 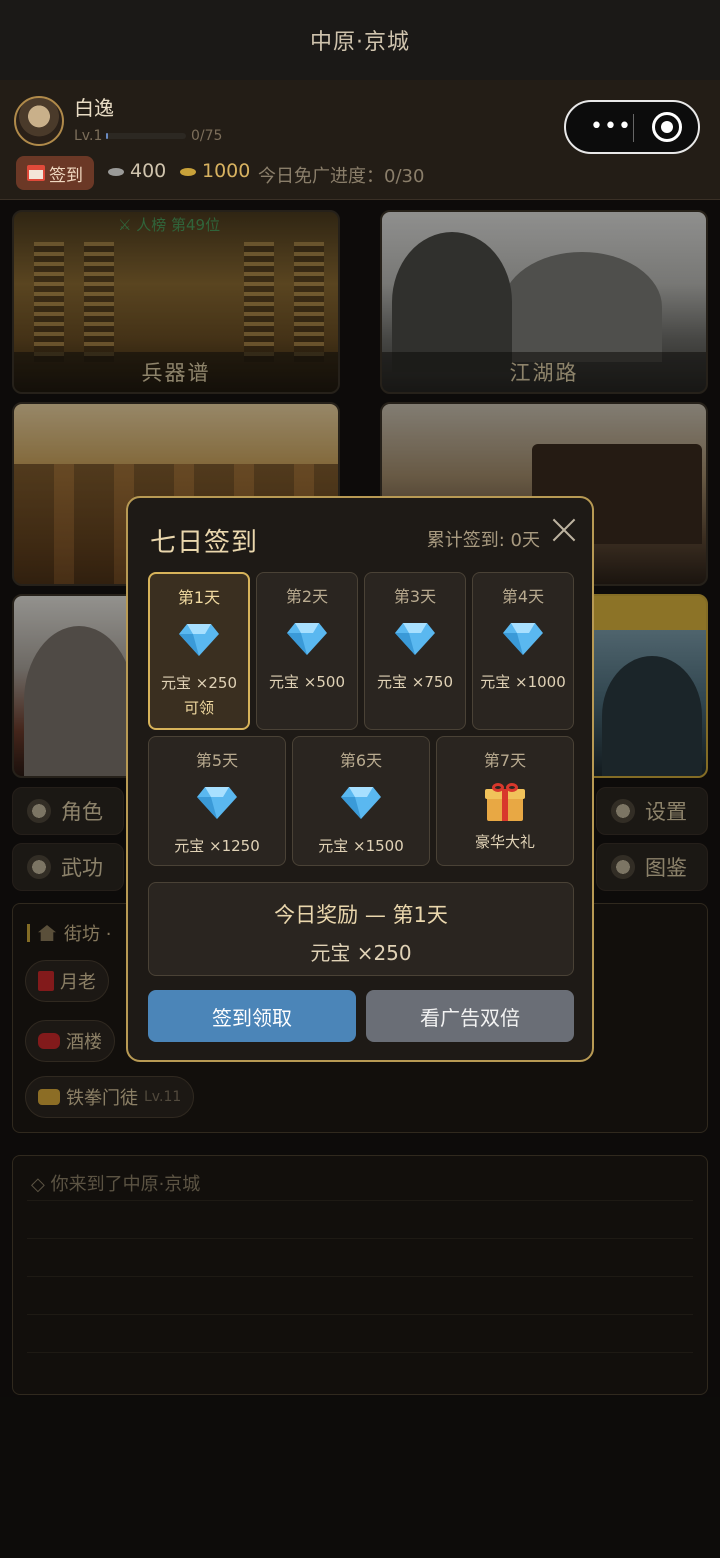 I want to click on day-label: 第6天, so click(x=361, y=760).